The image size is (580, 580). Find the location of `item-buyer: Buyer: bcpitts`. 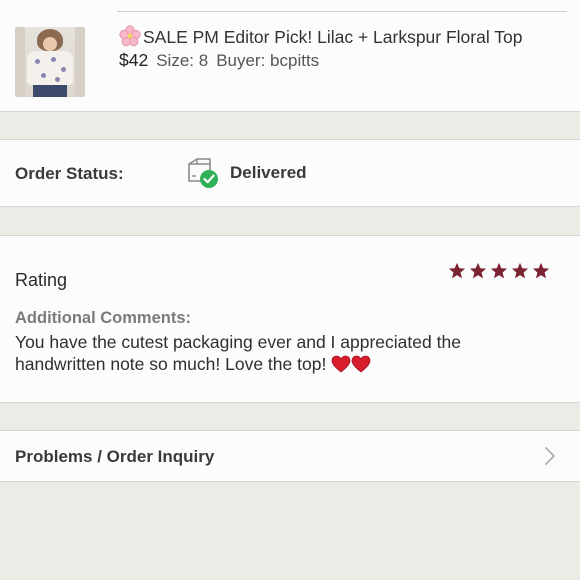

item-buyer: Buyer: bcpitts is located at coordinates (268, 60).